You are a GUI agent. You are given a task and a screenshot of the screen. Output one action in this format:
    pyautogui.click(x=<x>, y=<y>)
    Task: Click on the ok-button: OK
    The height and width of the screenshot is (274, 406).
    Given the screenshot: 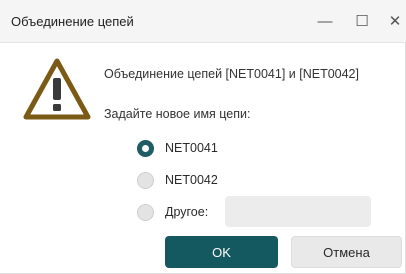 What is the action you would take?
    pyautogui.click(x=221, y=252)
    